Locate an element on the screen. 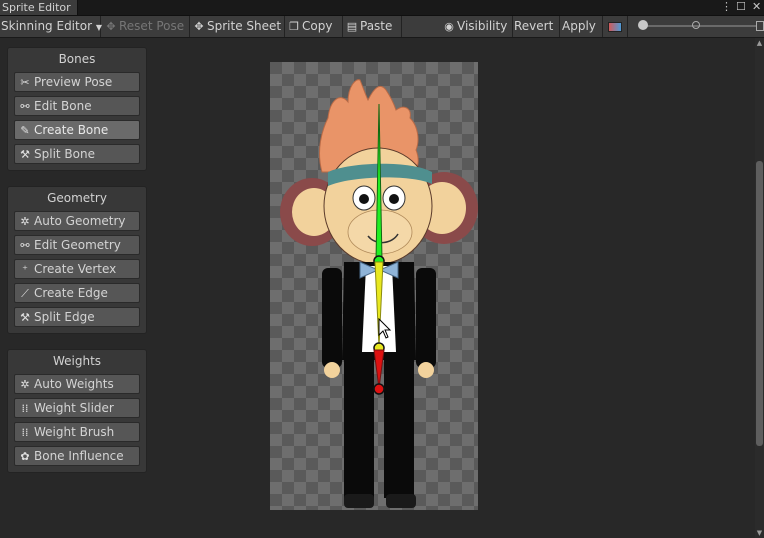 The image size is (764, 538). scroll-up-icon: ▲ is located at coordinates (759, 43).